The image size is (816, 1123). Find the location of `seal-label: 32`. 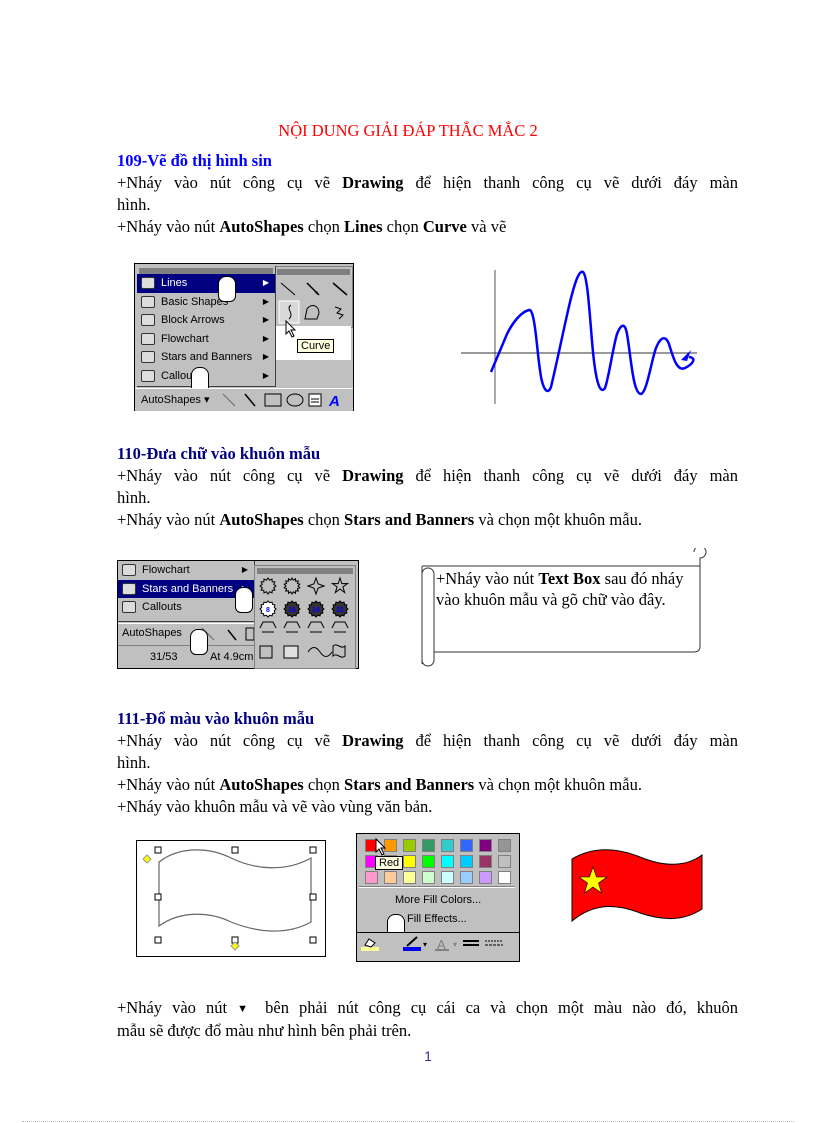

seal-label: 32 is located at coordinates (340, 610).